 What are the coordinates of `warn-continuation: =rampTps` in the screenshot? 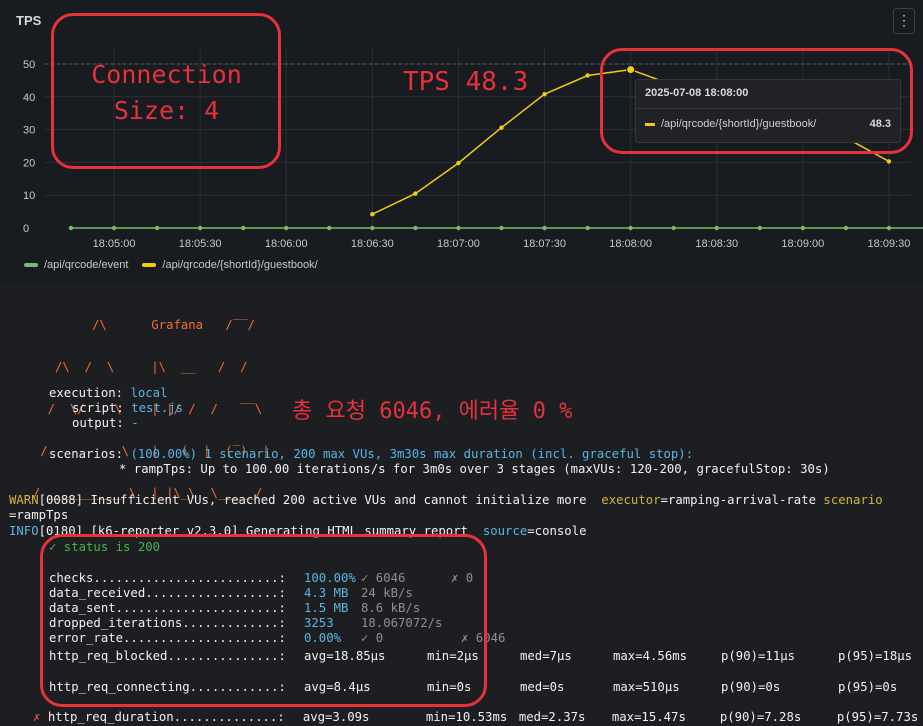 It's located at (39, 515).